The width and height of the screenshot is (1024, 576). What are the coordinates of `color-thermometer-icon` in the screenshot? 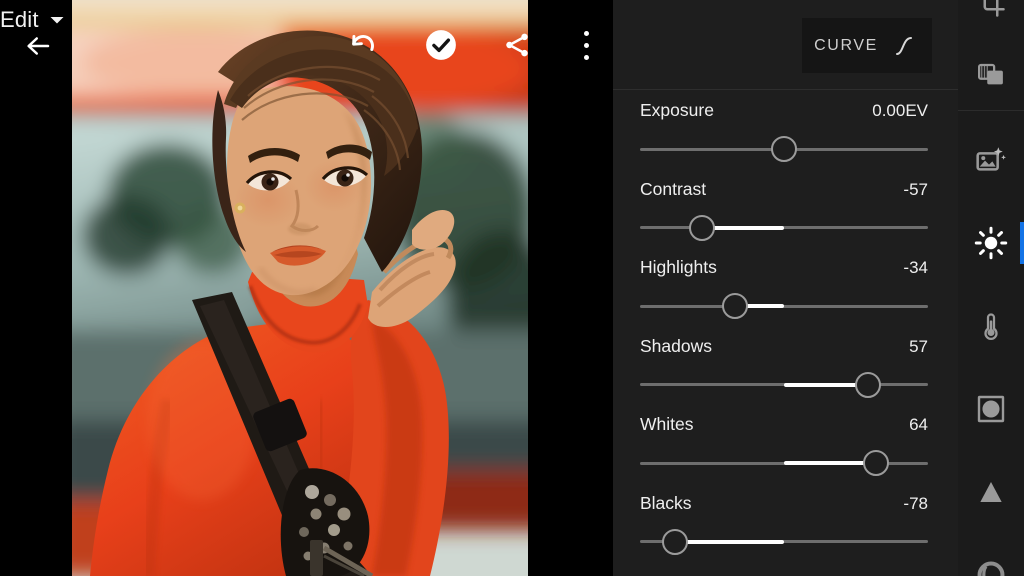 It's located at (991, 326).